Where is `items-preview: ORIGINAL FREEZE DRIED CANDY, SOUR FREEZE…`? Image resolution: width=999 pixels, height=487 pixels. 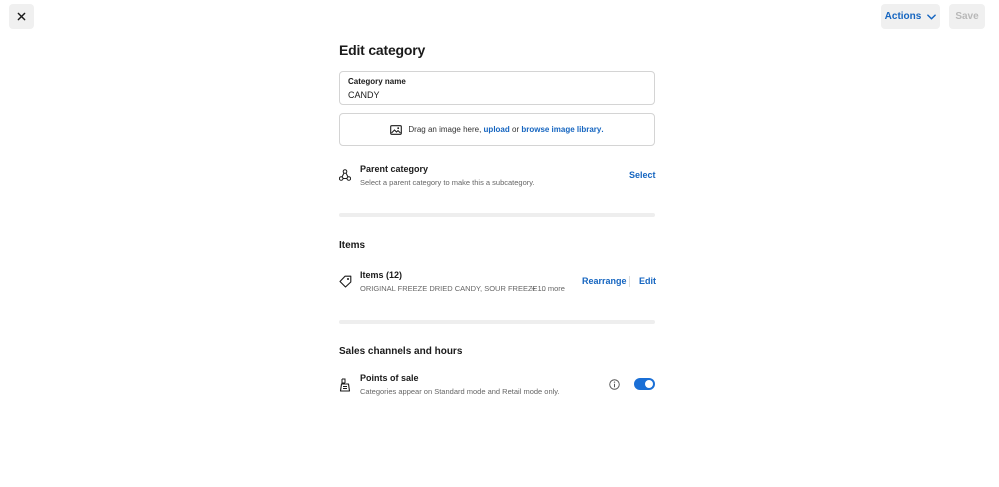
items-preview: ORIGINAL FREEZE DRIED CANDY, SOUR FREEZE… is located at coordinates (453, 288).